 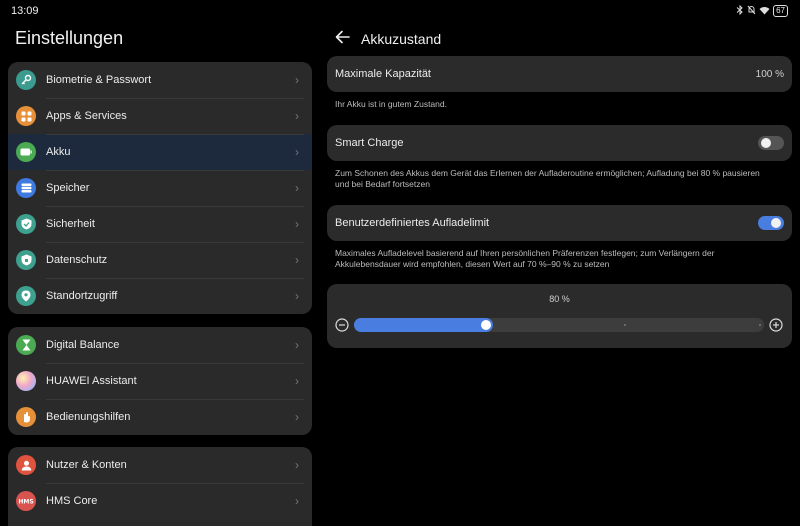 I want to click on charge-limit-slider, so click(x=559, y=325).